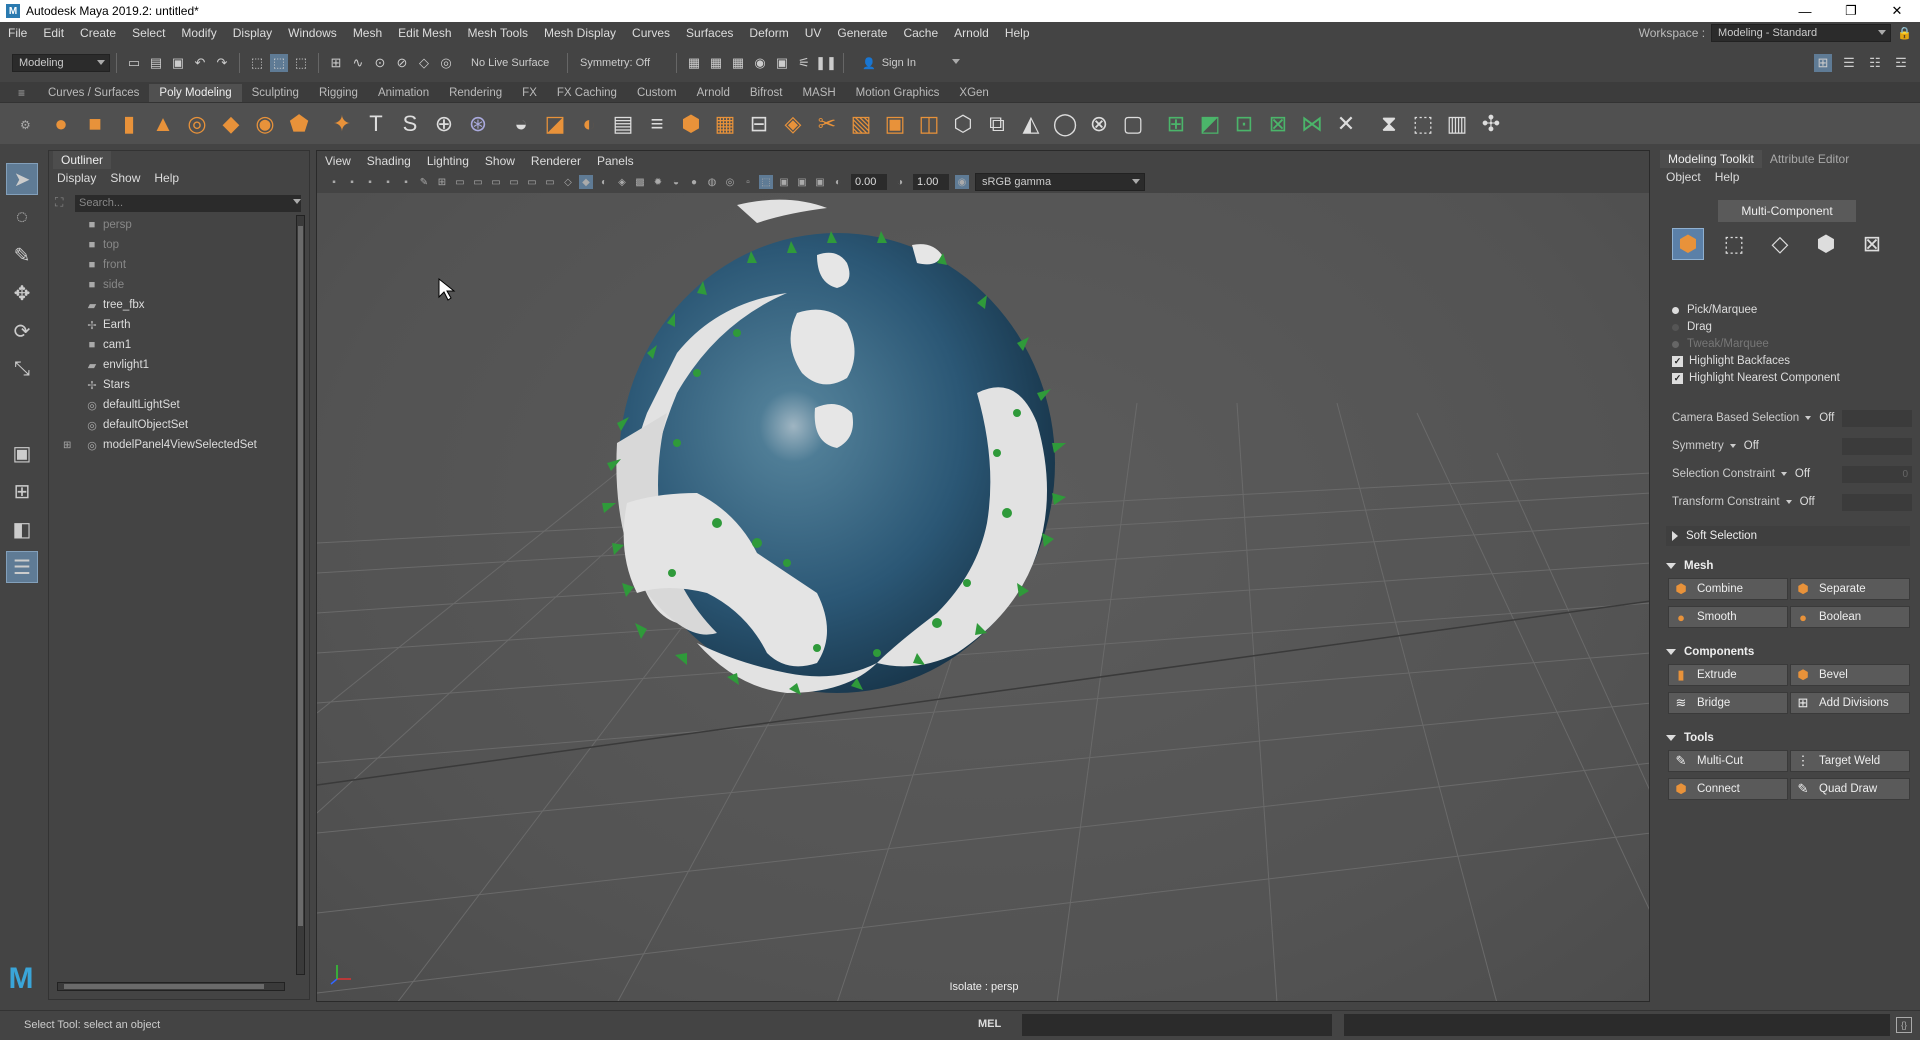 The height and width of the screenshot is (1040, 1920). What do you see at coordinates (265, 124) in the screenshot?
I see `shelf-disc-icon: ◉` at bounding box center [265, 124].